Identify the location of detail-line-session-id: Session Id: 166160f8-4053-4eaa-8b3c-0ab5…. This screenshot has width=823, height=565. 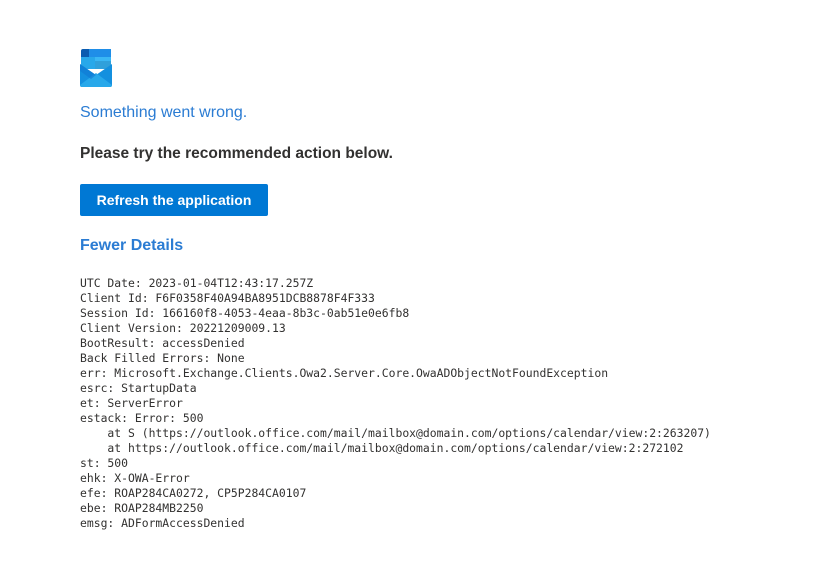
(245, 313).